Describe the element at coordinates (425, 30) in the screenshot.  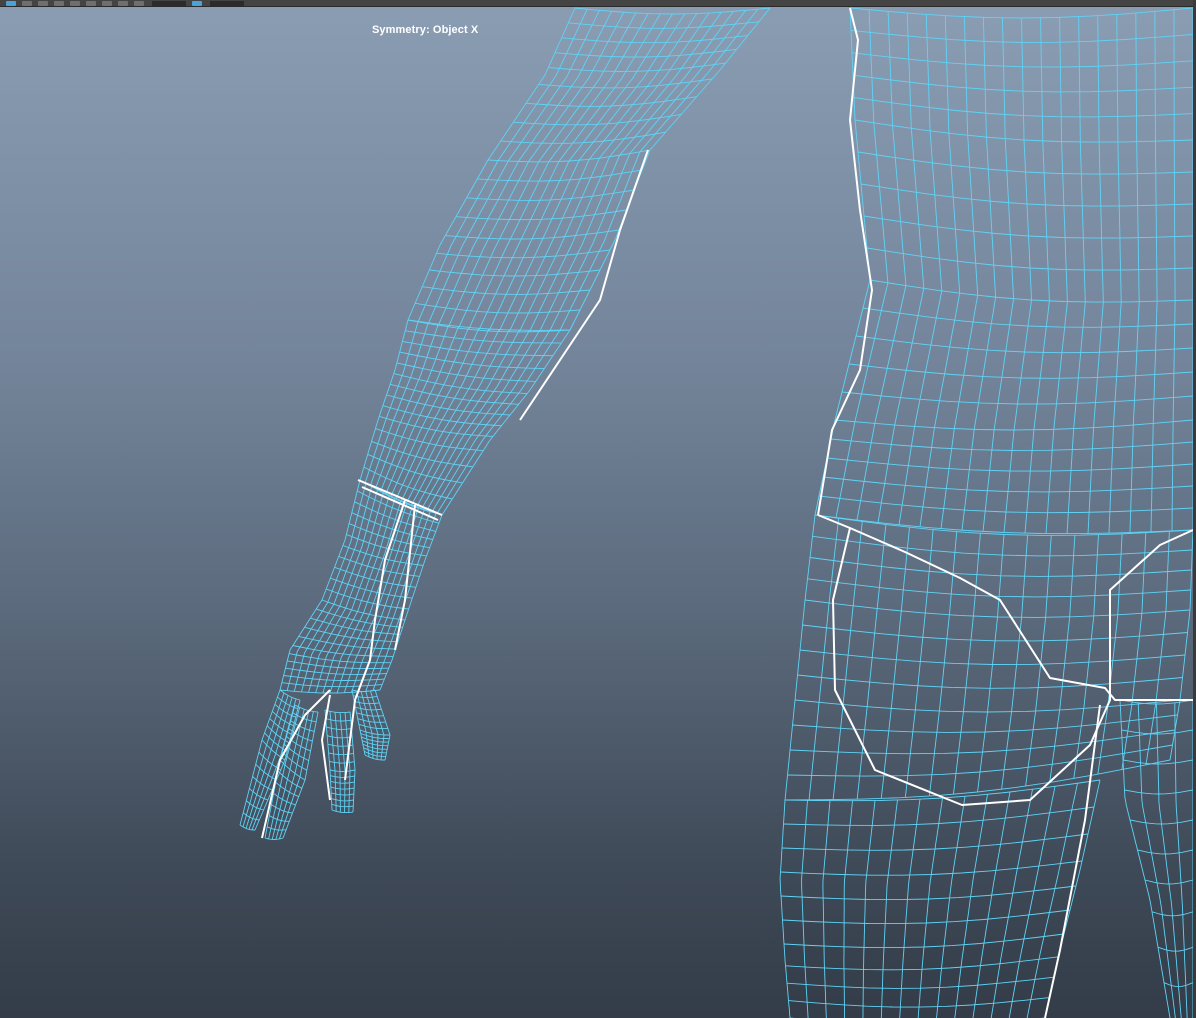
I see `symmetry-hud-label: Symmetry: Object X` at that location.